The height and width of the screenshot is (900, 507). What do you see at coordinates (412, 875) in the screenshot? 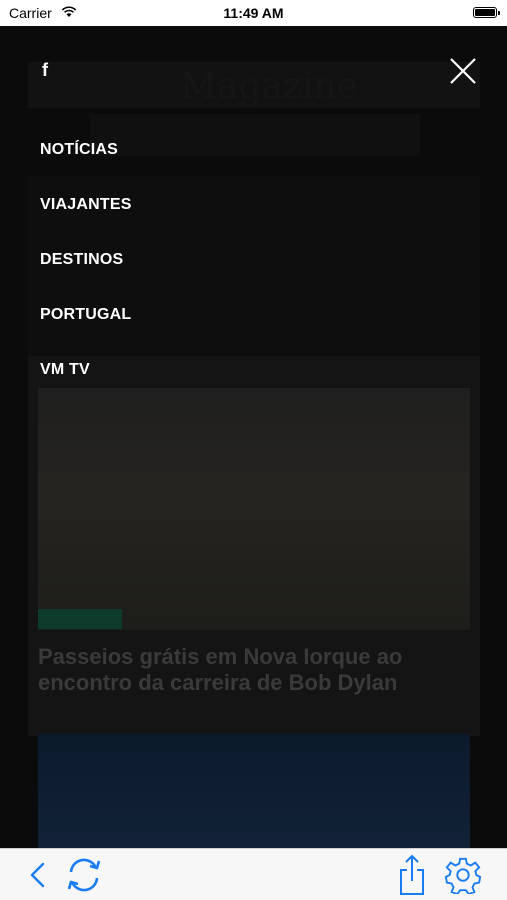
I see `share-icon` at bounding box center [412, 875].